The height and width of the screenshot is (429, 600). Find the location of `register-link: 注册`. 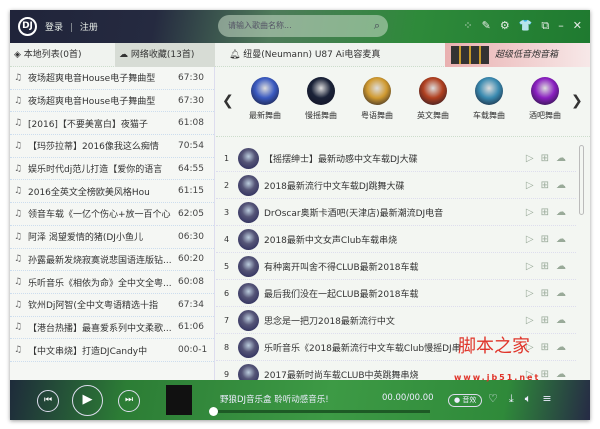

register-link: 注册 is located at coordinates (89, 28).